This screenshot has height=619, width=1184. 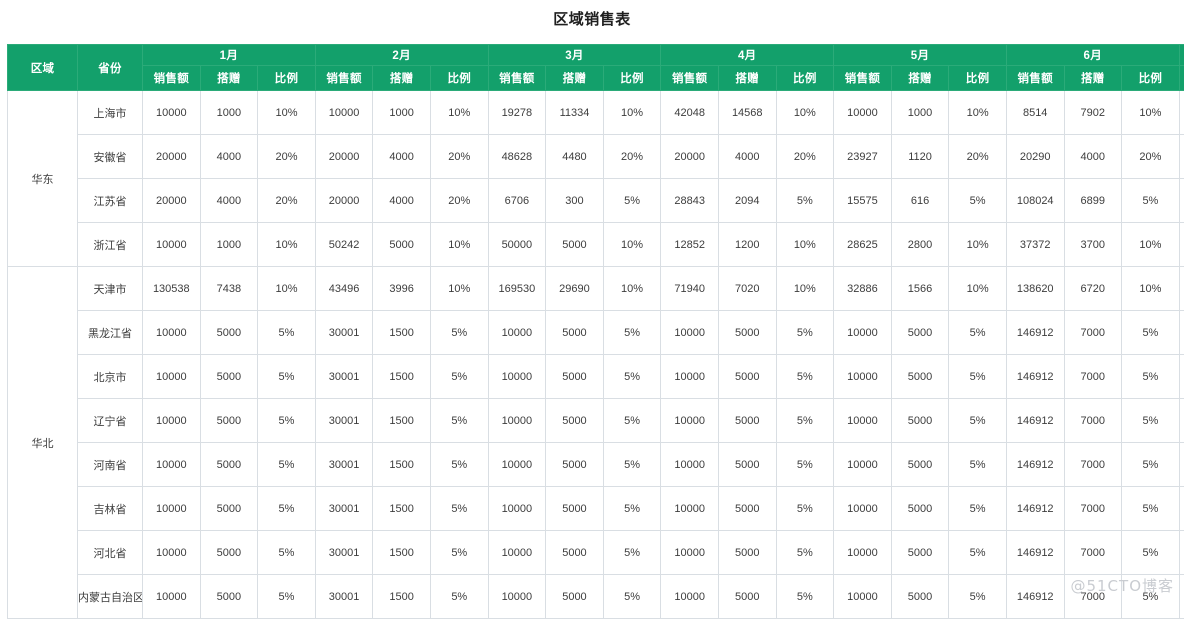 What do you see at coordinates (517, 201) in the screenshot?
I see `data-cell: 6706` at bounding box center [517, 201].